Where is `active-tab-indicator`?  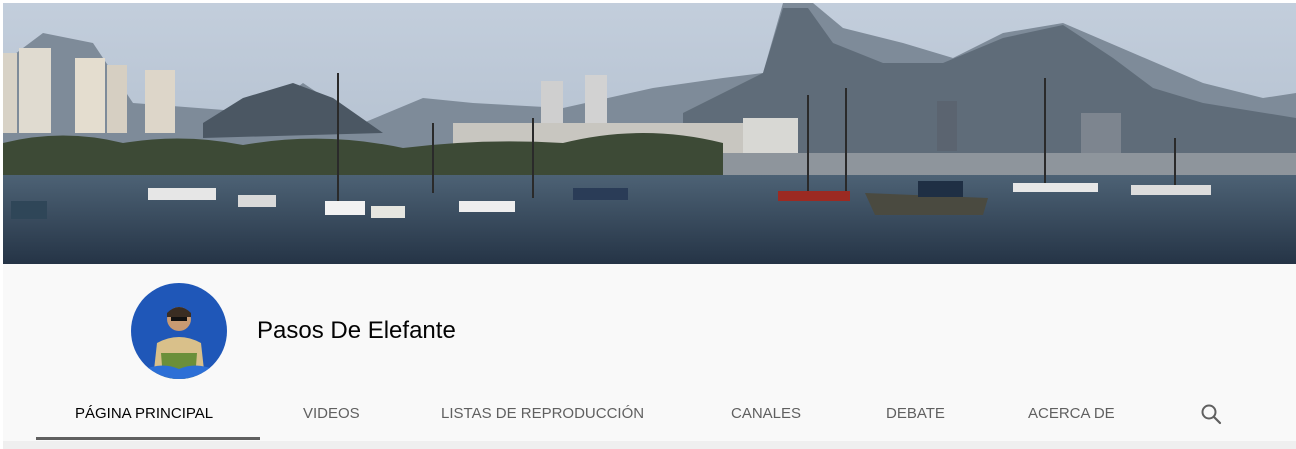 active-tab-indicator is located at coordinates (148, 438).